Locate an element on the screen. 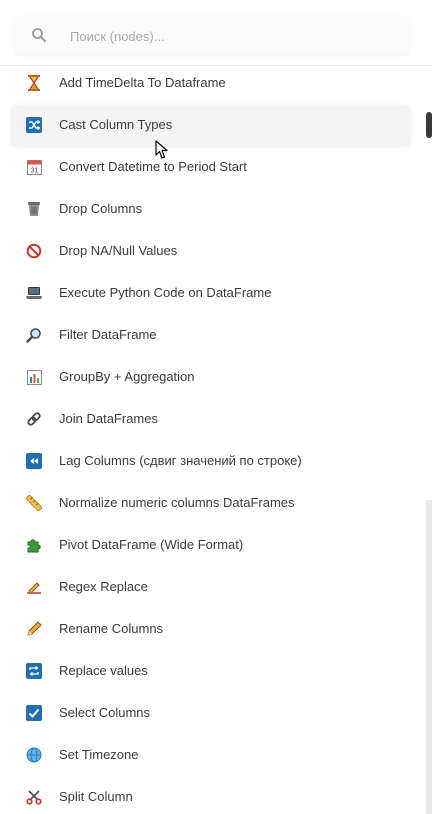 This screenshot has height=814, width=432. node-label: Join DataFrames is located at coordinates (108, 418).